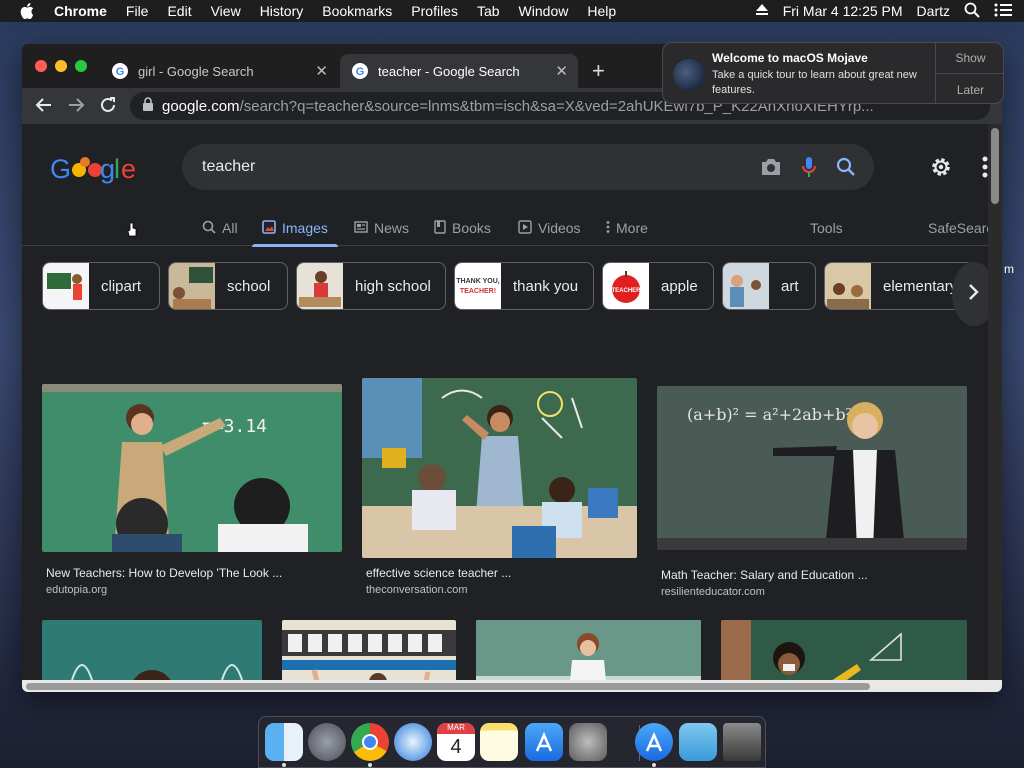 The width and height of the screenshot is (1024, 768). I want to click on safari-icon, so click(413, 742).